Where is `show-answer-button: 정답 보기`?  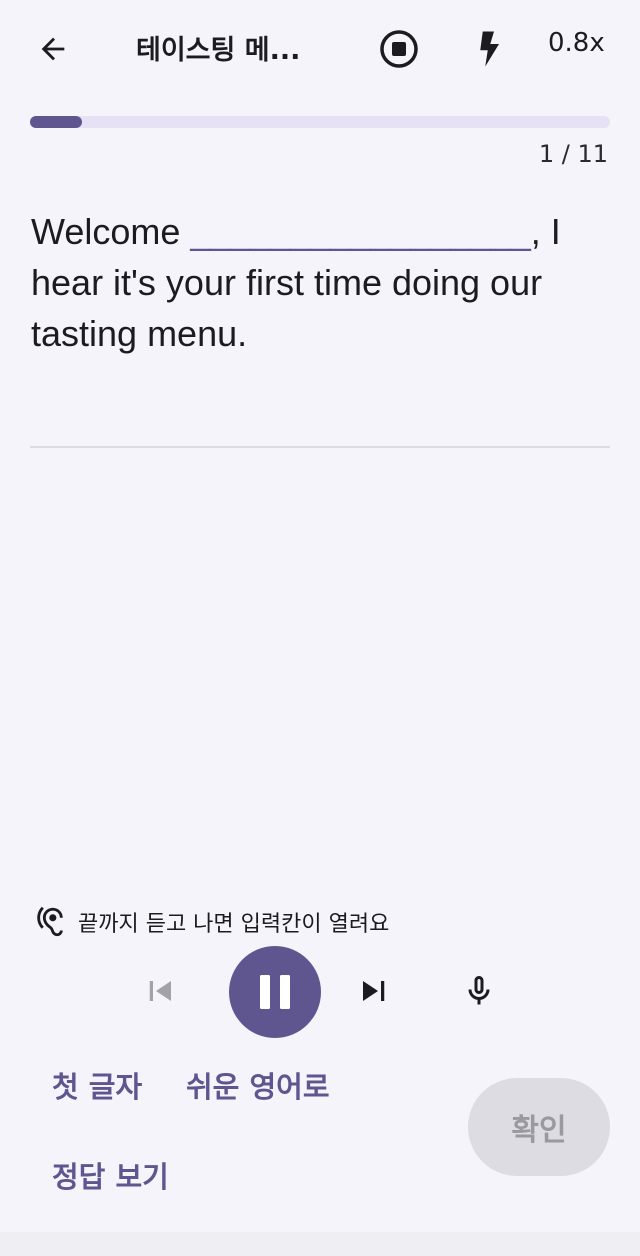
show-answer-button: 정답 보기 is located at coordinates (110, 1175).